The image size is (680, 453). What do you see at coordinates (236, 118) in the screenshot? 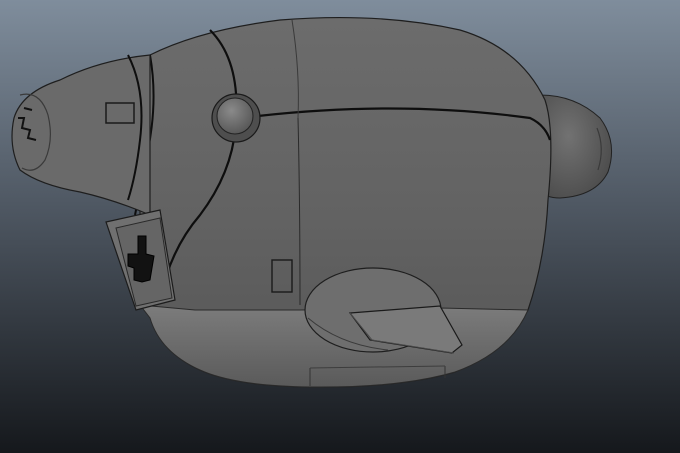
I see `side-bolt` at bounding box center [236, 118].